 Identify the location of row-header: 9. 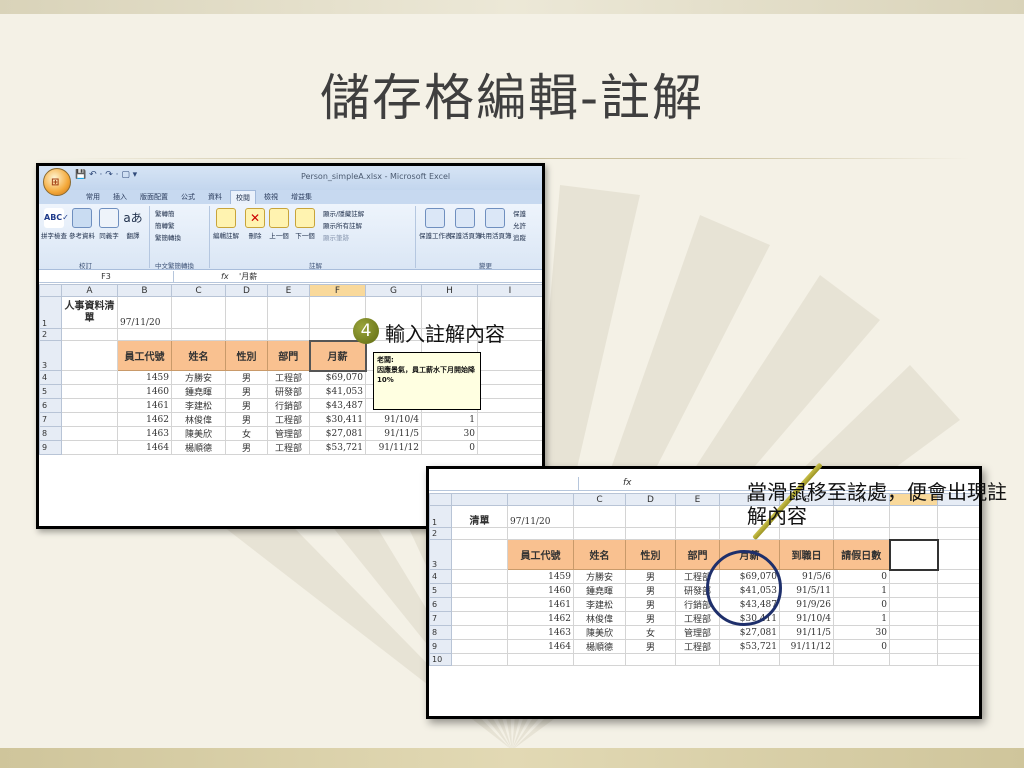
(50, 447).